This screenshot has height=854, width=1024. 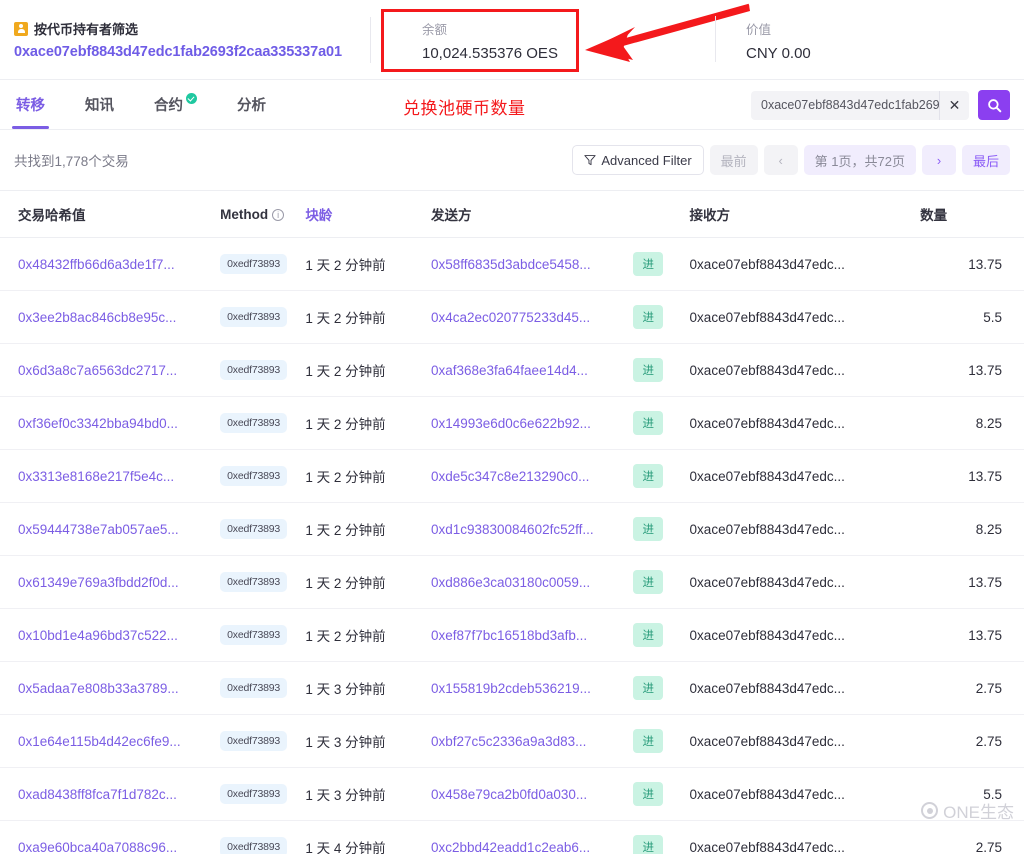 What do you see at coordinates (759, 30) in the screenshot?
I see `value-label: 价值` at bounding box center [759, 30].